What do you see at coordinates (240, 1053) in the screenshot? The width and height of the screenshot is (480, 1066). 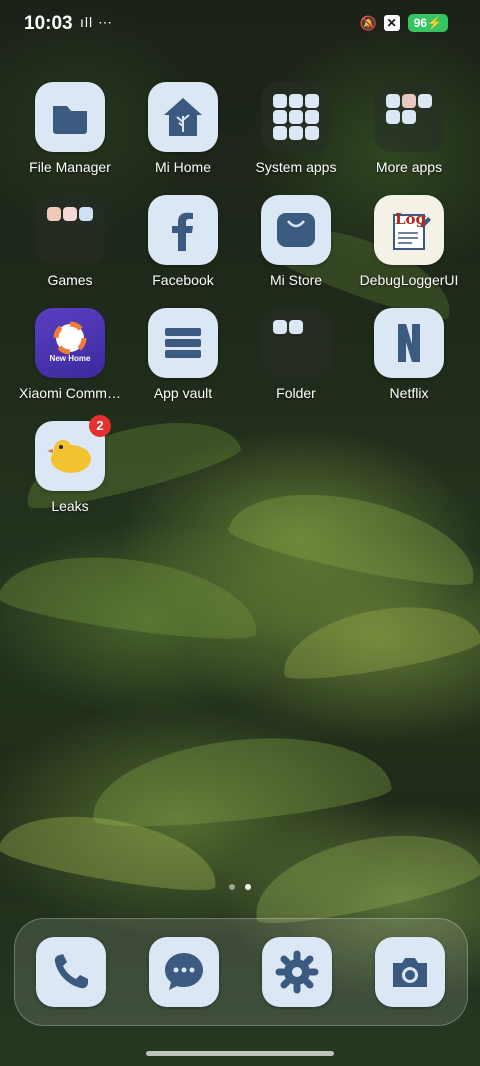 I see `home-gesture-bar` at bounding box center [240, 1053].